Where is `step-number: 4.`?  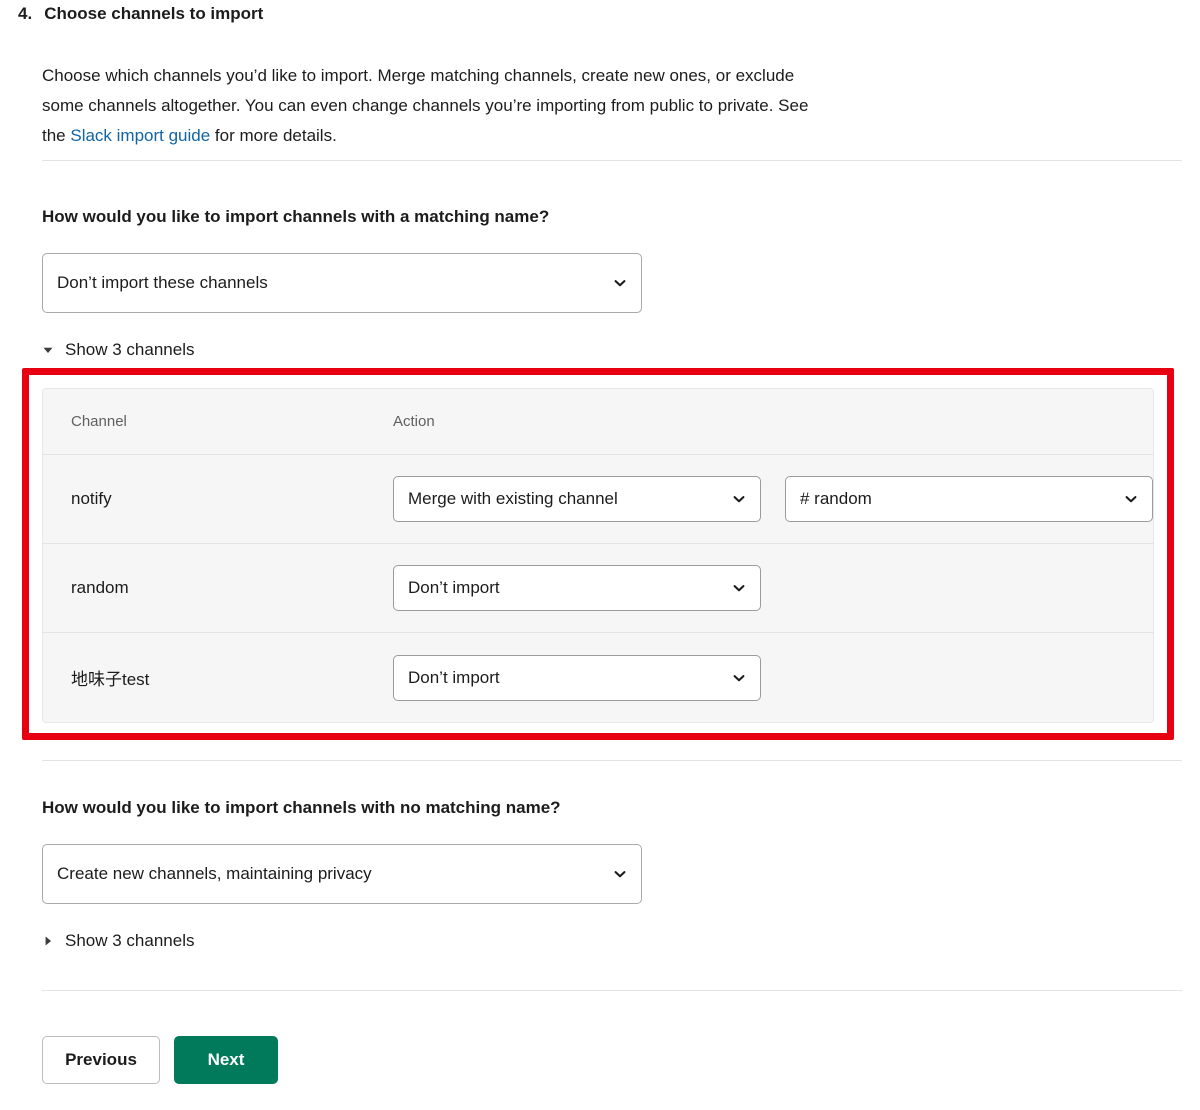 step-number: 4. is located at coordinates (25, 13).